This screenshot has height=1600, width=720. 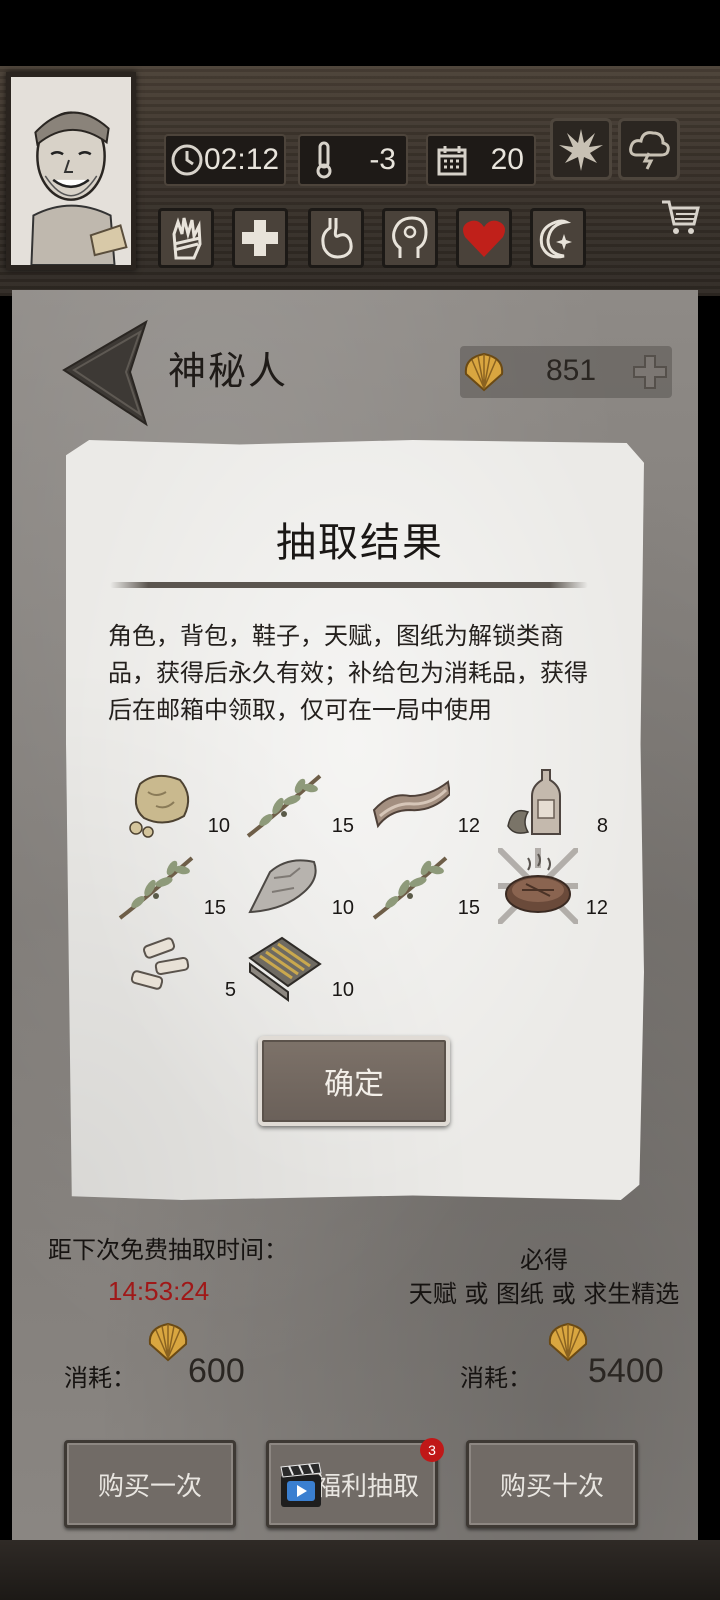 I want to click on time-display: 02:12, so click(x=225, y=160).